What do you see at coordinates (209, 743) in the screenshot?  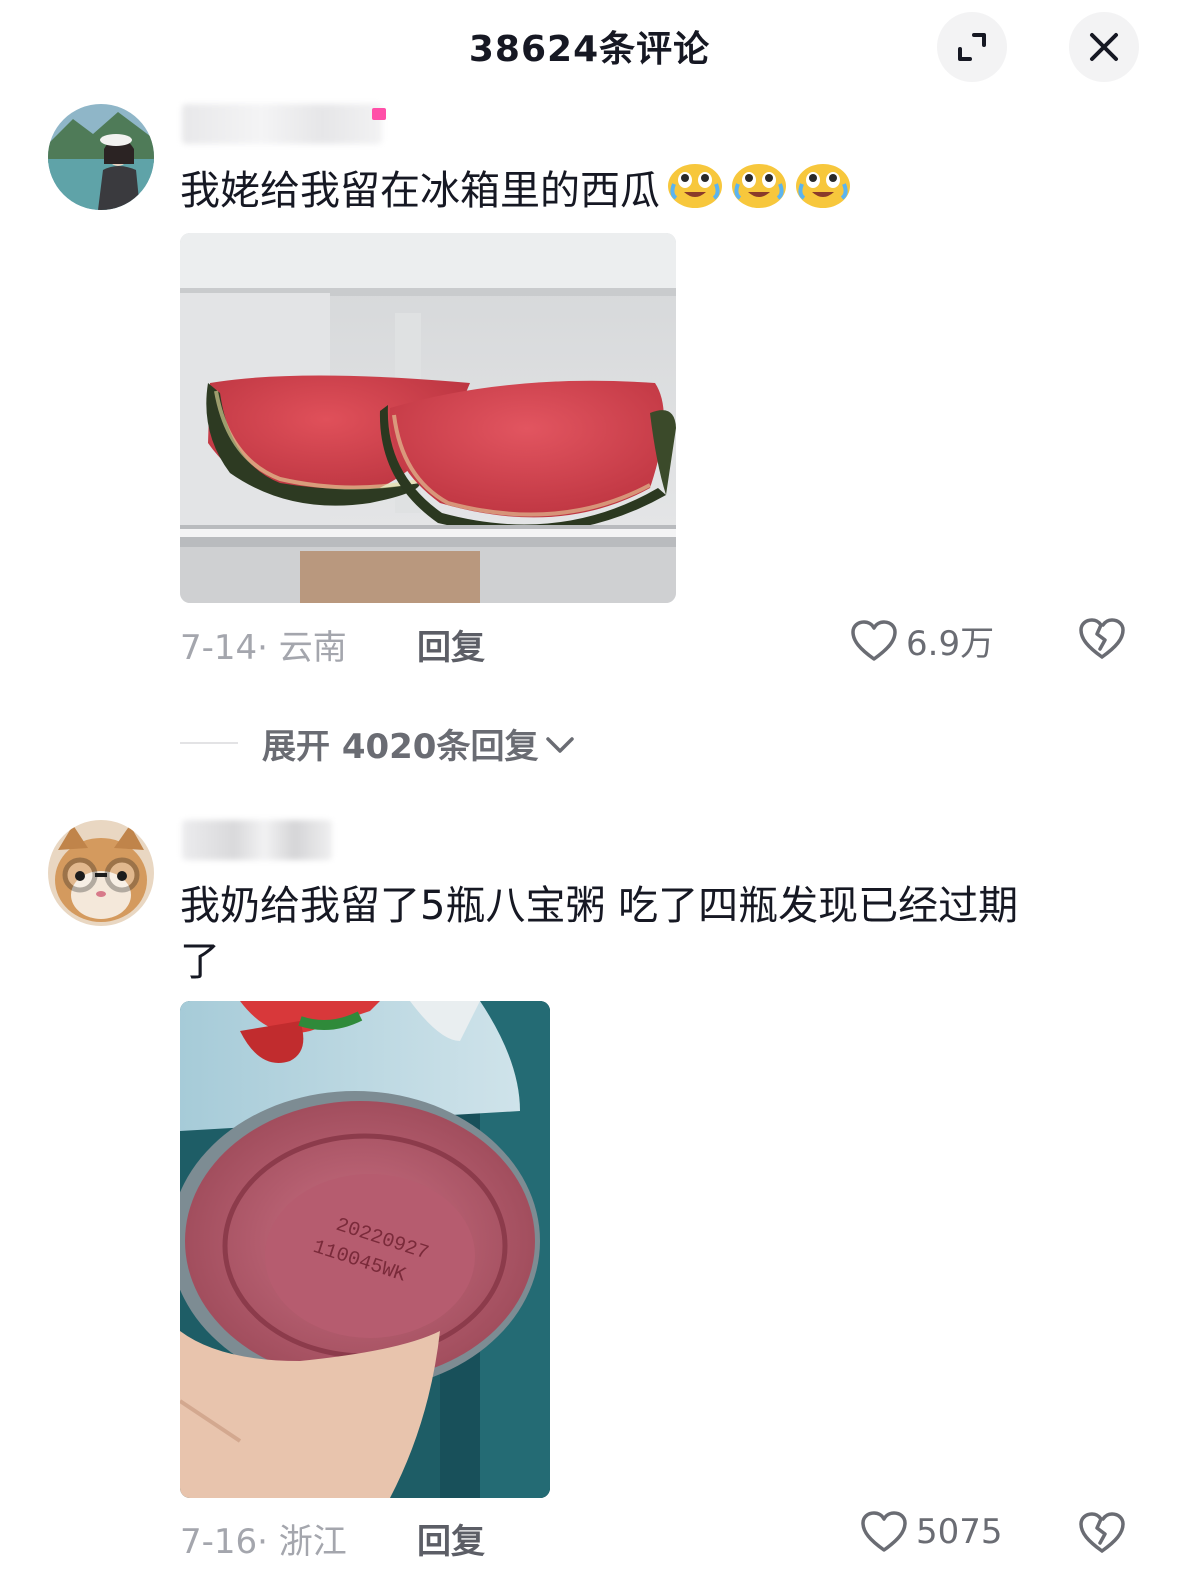 I see `expand-divider` at bounding box center [209, 743].